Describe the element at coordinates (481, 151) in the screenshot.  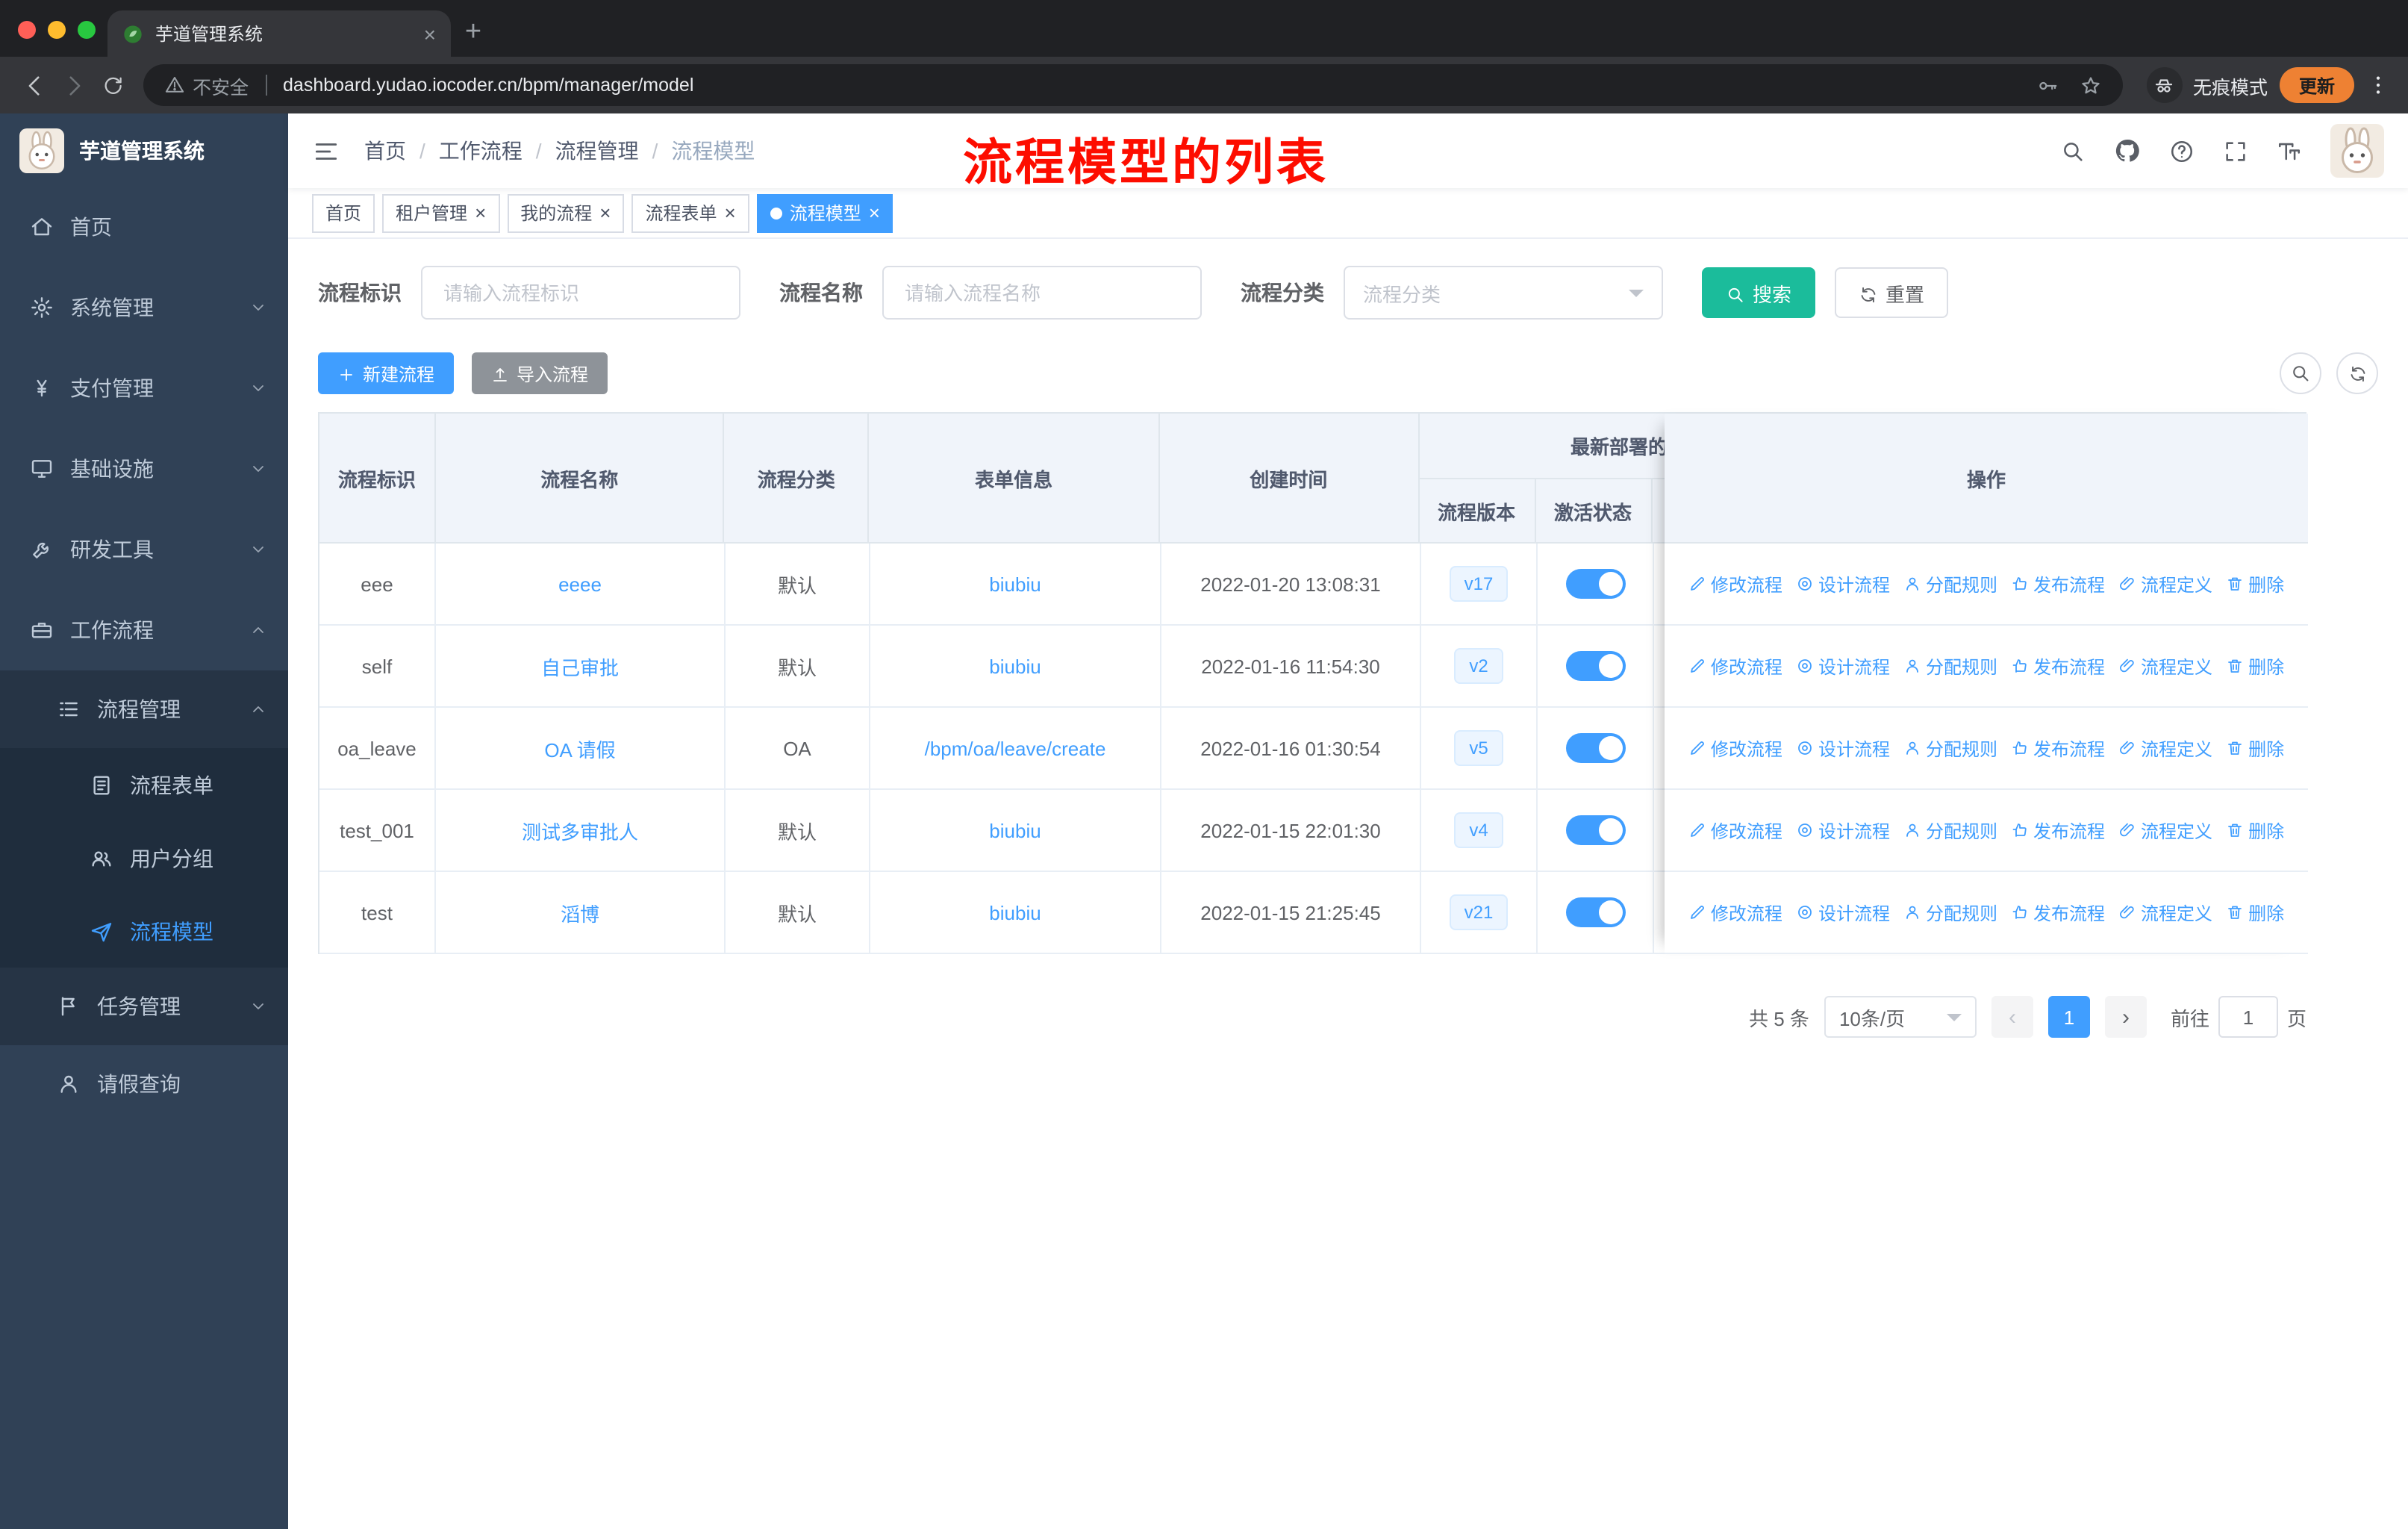
I see `breadcrumb-item: 工作流程` at that location.